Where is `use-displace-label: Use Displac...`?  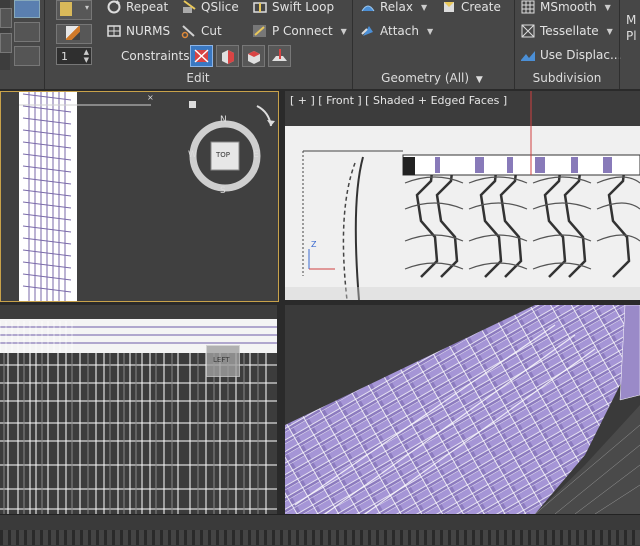
use-displace-label: Use Displac... is located at coordinates (581, 55).